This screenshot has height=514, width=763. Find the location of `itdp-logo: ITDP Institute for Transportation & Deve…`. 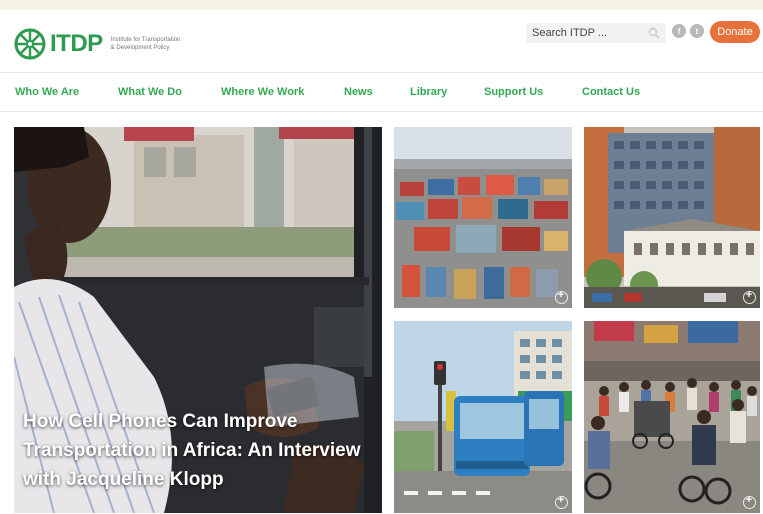

itdp-logo: ITDP Institute for Transportation & Deve… is located at coordinates (109, 44).